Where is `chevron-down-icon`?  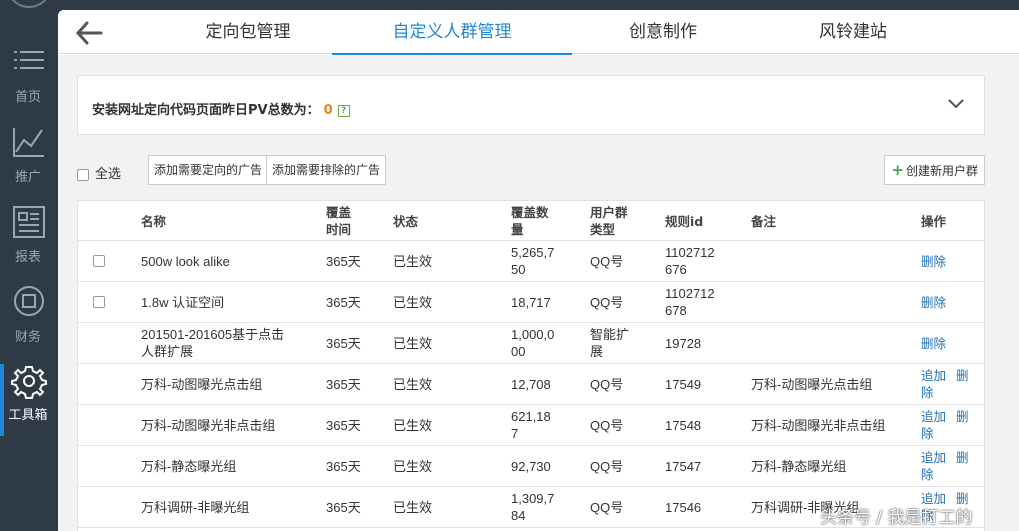 chevron-down-icon is located at coordinates (956, 104).